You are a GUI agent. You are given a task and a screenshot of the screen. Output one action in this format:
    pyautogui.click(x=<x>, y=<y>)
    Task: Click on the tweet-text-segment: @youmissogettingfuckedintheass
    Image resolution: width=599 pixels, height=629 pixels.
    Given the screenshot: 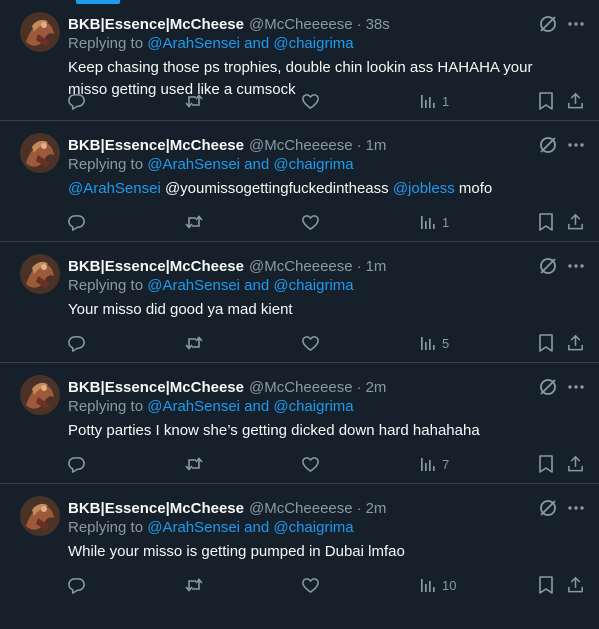 What is the action you would take?
    pyautogui.click(x=276, y=188)
    